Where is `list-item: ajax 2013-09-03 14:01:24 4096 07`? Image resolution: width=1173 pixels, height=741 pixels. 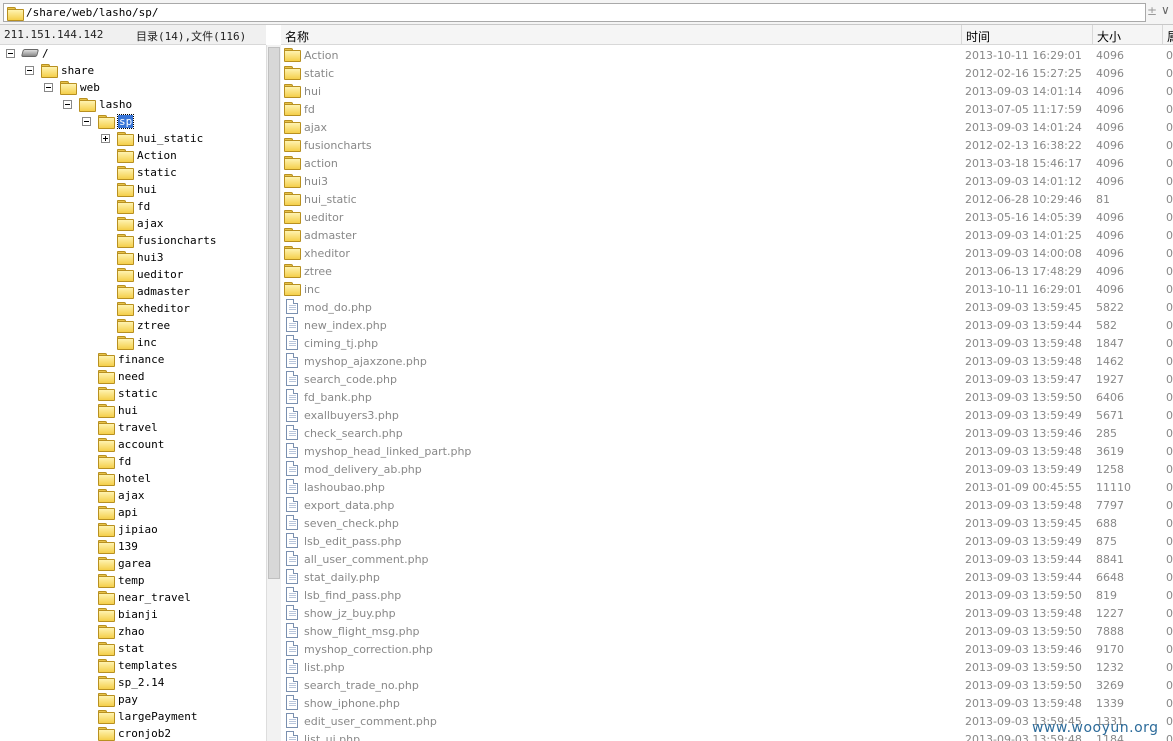 list-item: ajax 2013-09-03 14:01:24 4096 07 is located at coordinates (727, 127).